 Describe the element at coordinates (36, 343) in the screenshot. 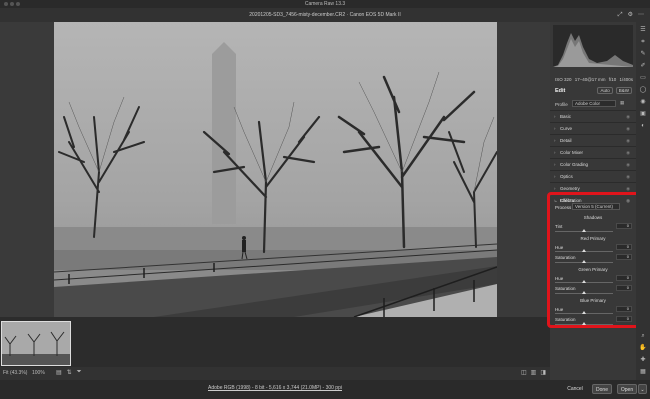

I see `filmstrip-thumbnail` at that location.